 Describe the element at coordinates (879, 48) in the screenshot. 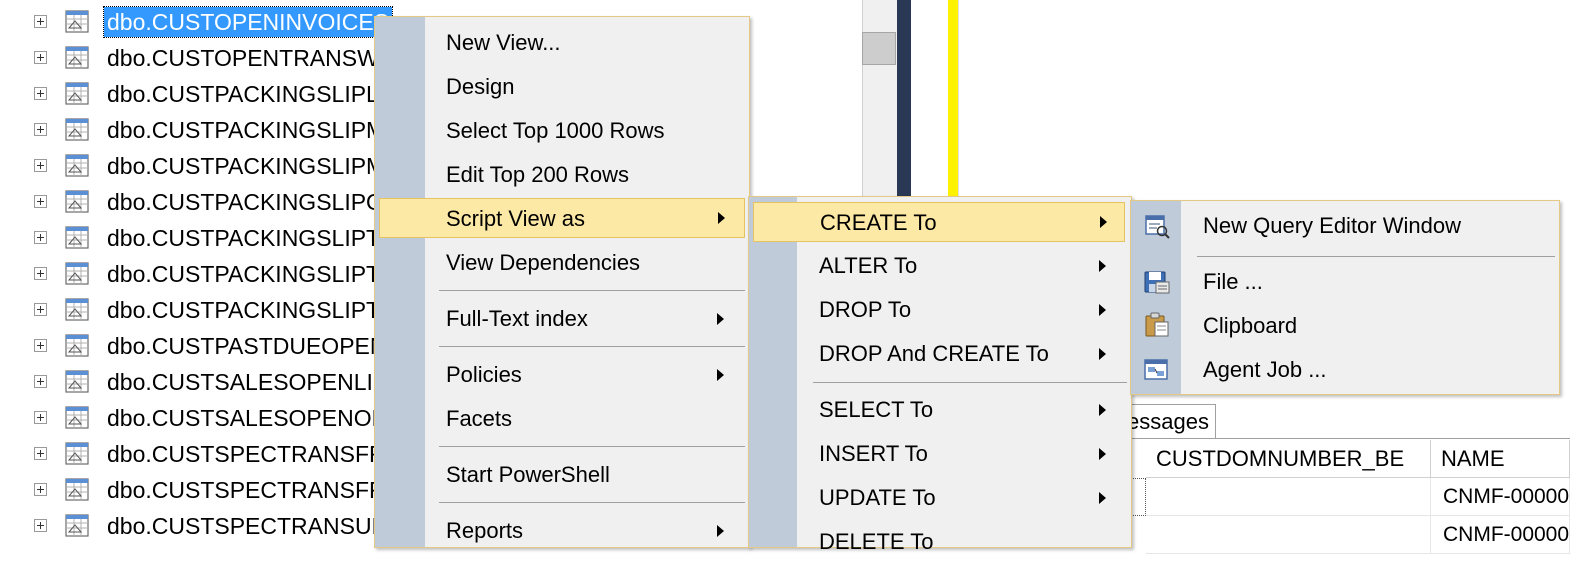

I see `scrollbar-thumb` at that location.